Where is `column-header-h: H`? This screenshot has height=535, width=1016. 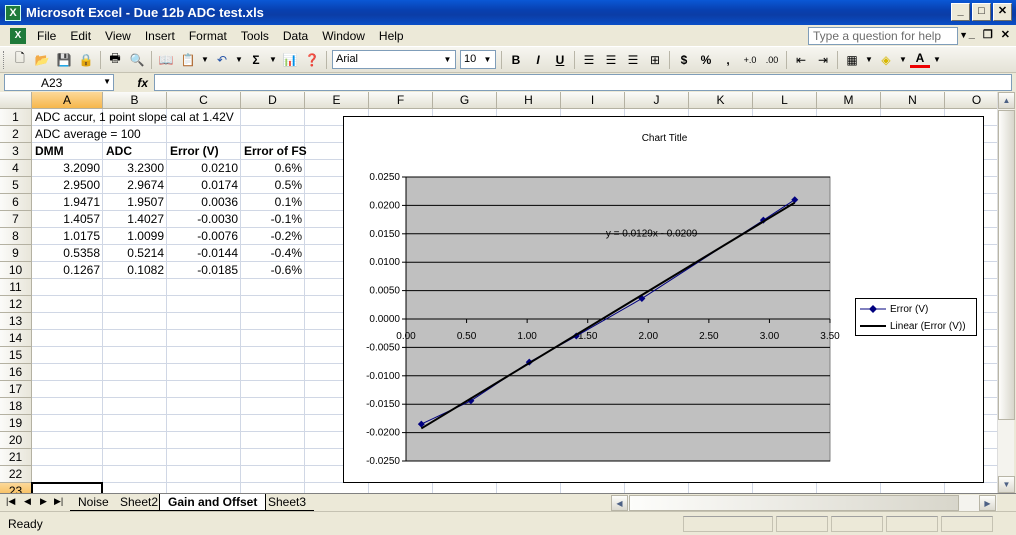
column-header-h: H is located at coordinates (529, 100).